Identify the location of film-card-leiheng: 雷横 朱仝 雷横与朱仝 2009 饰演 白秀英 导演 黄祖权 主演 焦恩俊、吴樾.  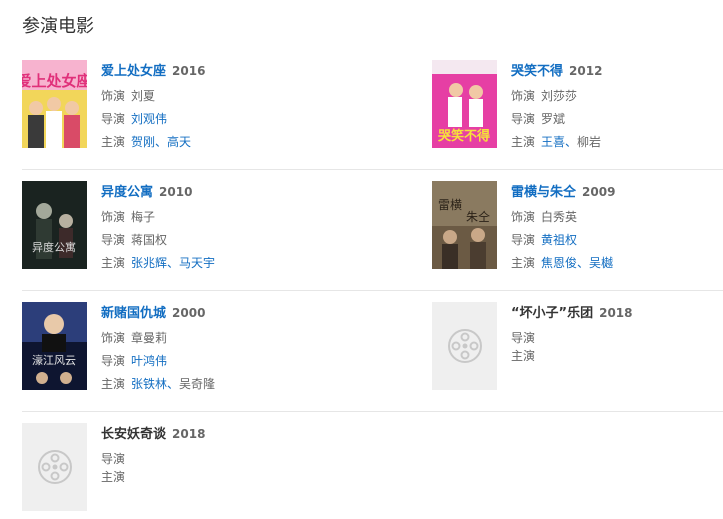
(577, 226).